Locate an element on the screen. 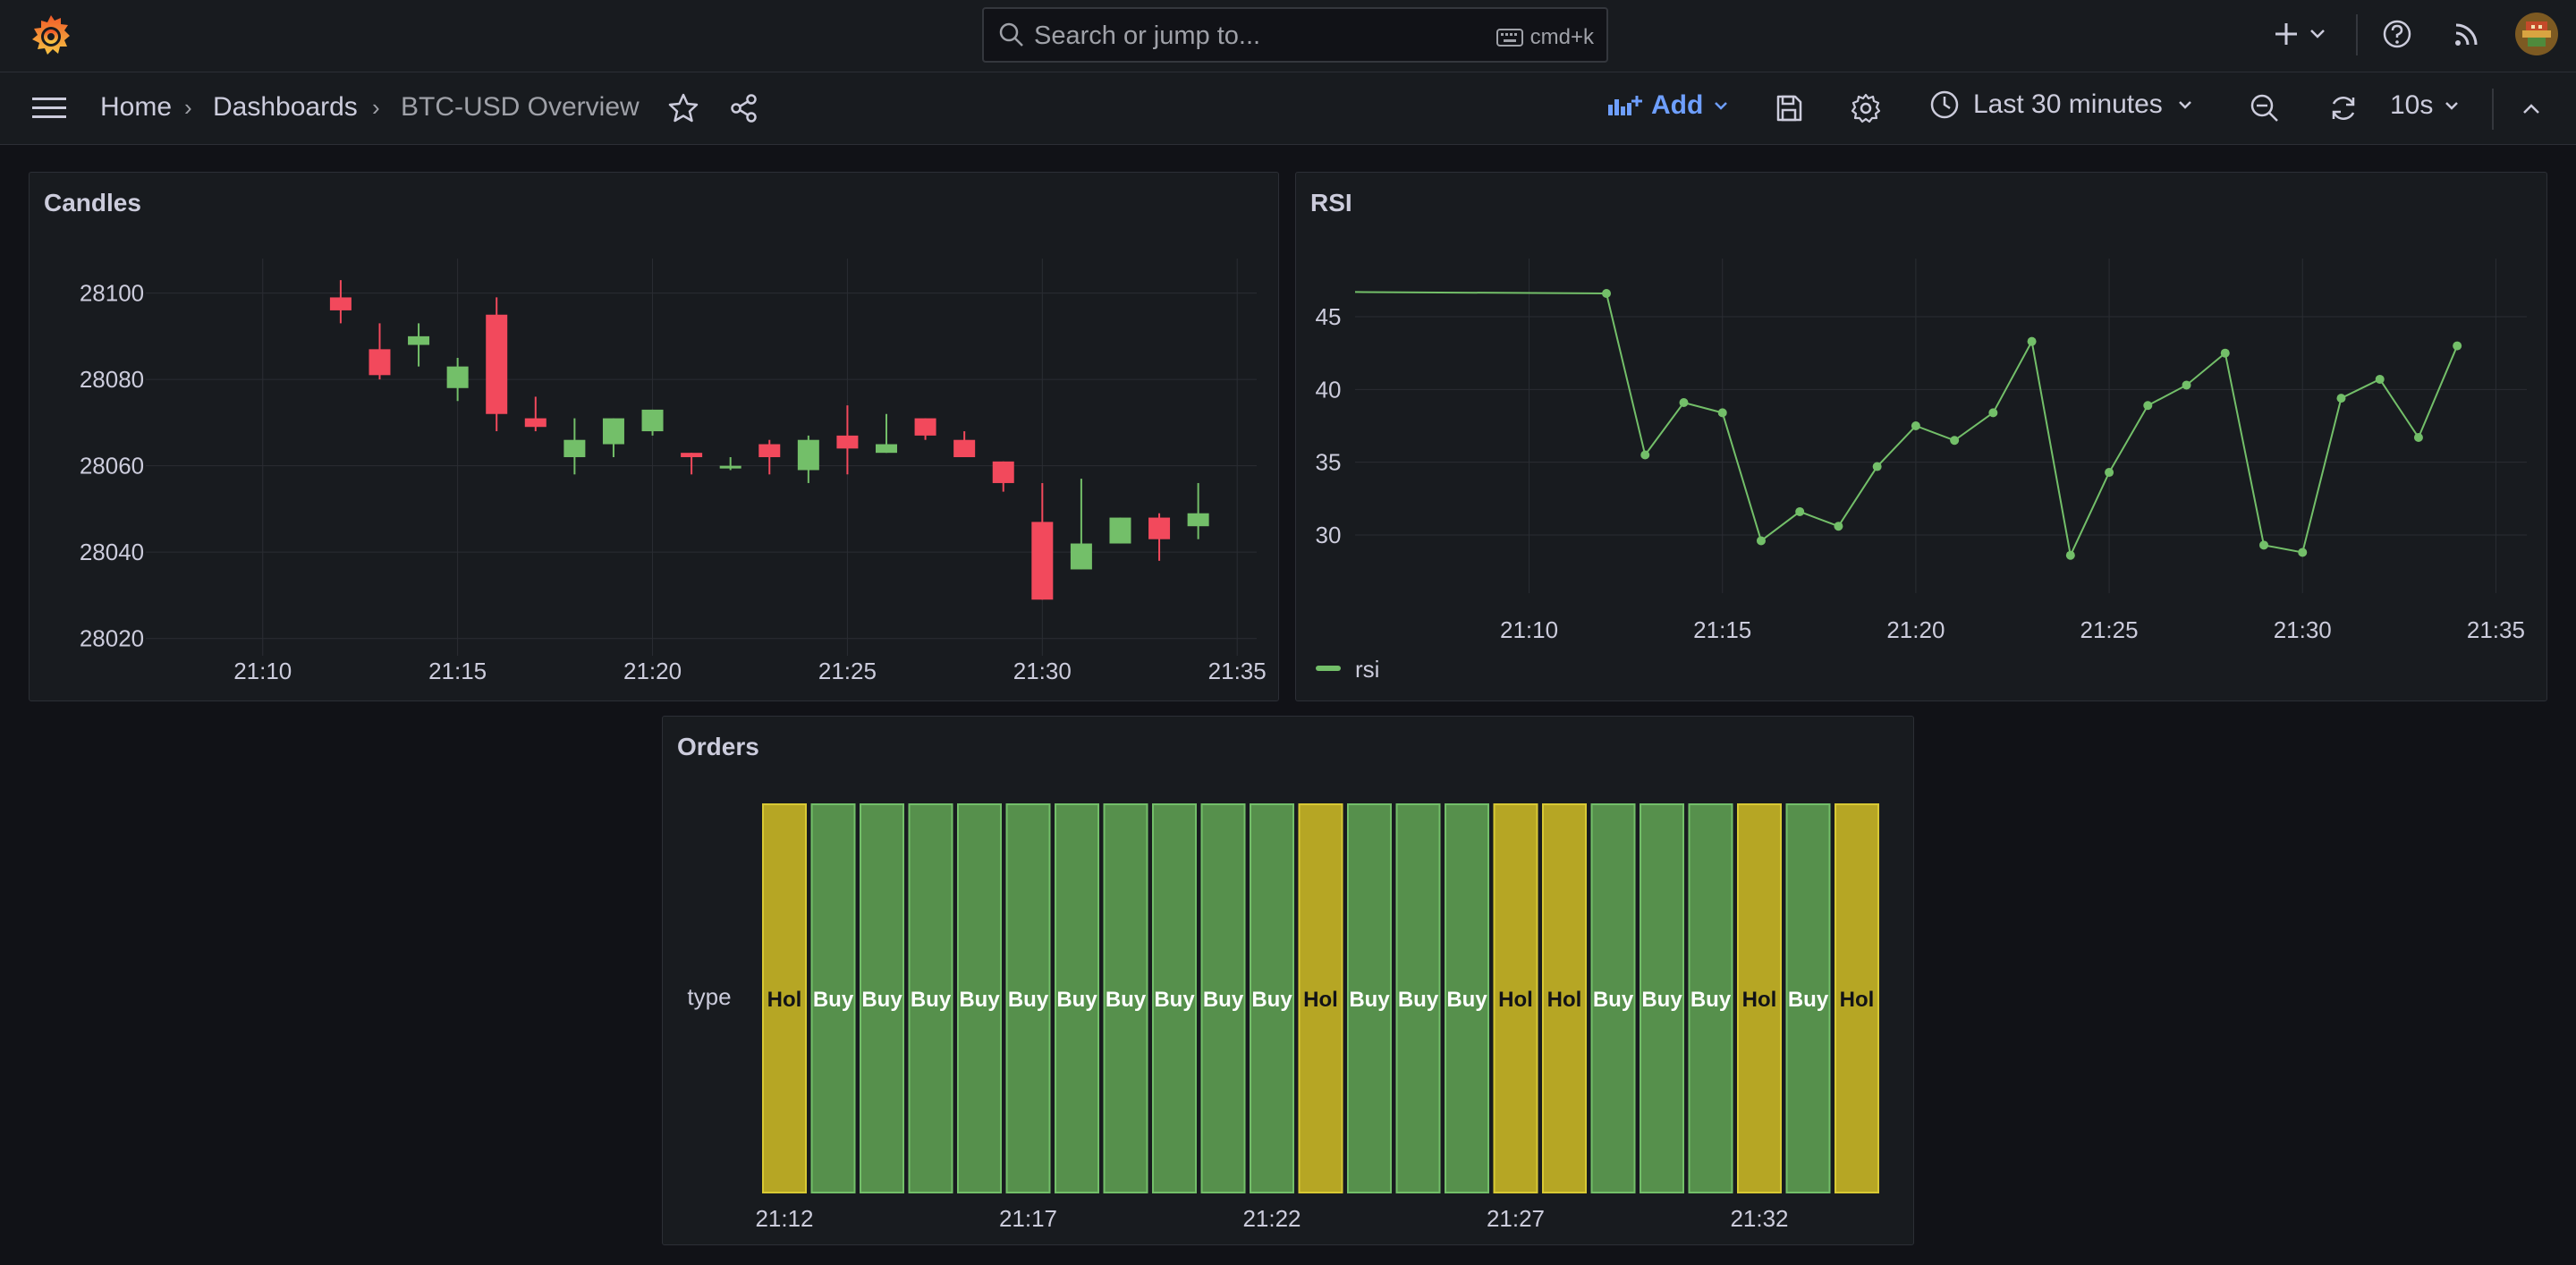 Image resolution: width=2576 pixels, height=1265 pixels. settings-gear-icon is located at coordinates (1866, 108).